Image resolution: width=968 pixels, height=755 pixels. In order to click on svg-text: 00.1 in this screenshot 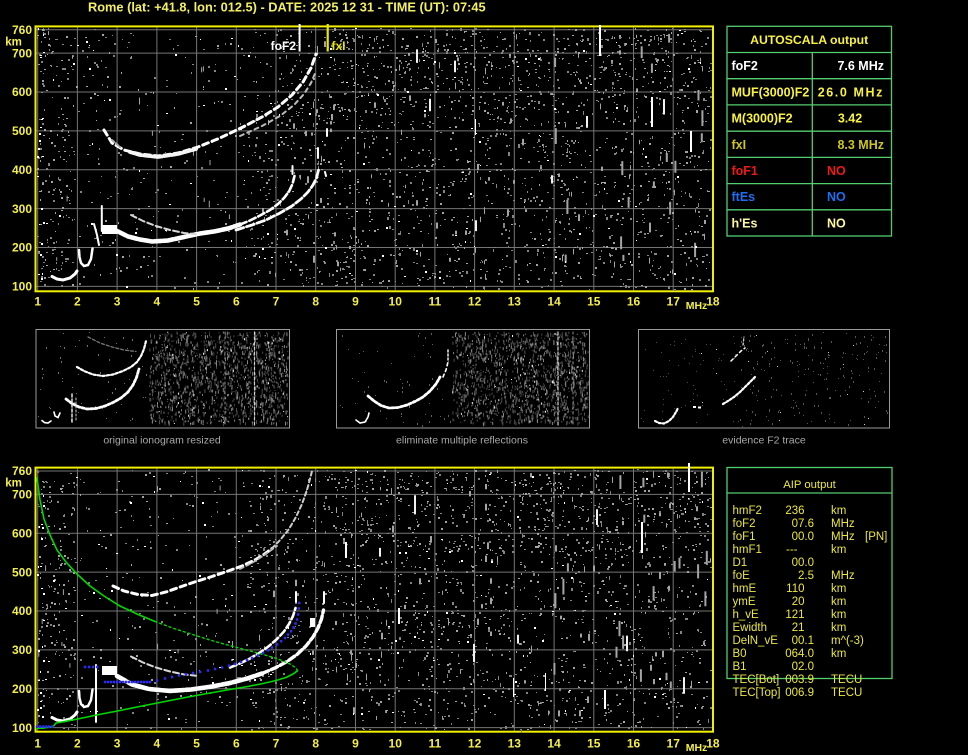, I will do `click(803, 641)`.